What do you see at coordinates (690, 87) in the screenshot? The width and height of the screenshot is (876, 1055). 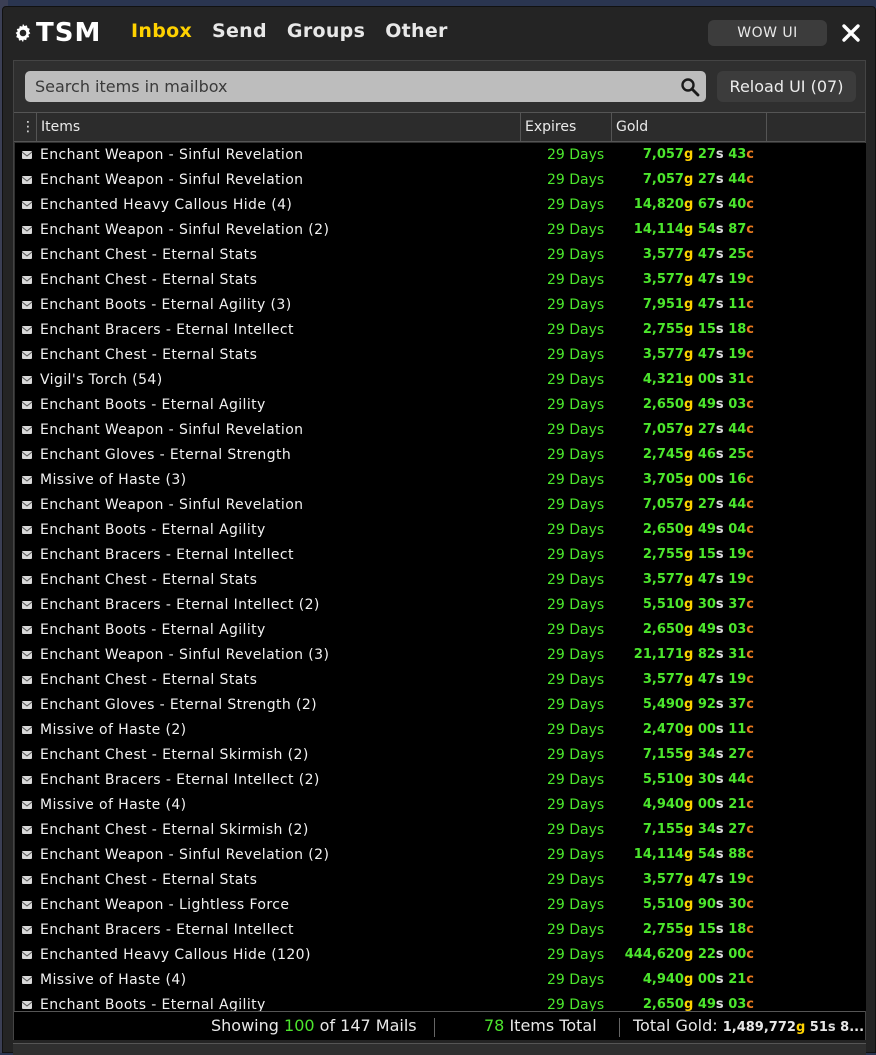 I see `search-icon` at bounding box center [690, 87].